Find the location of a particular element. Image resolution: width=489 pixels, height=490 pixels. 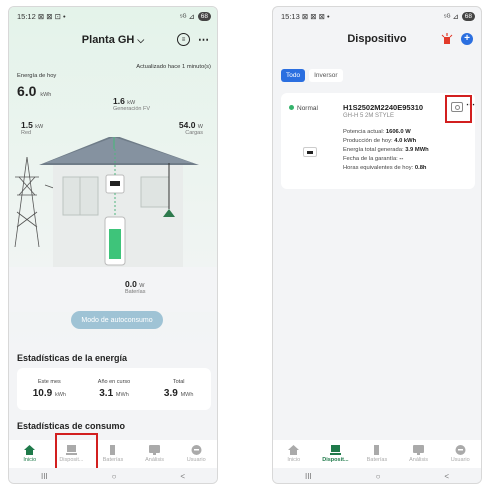

grid-power: 1.5 kW Red is located at coordinates (32, 128).